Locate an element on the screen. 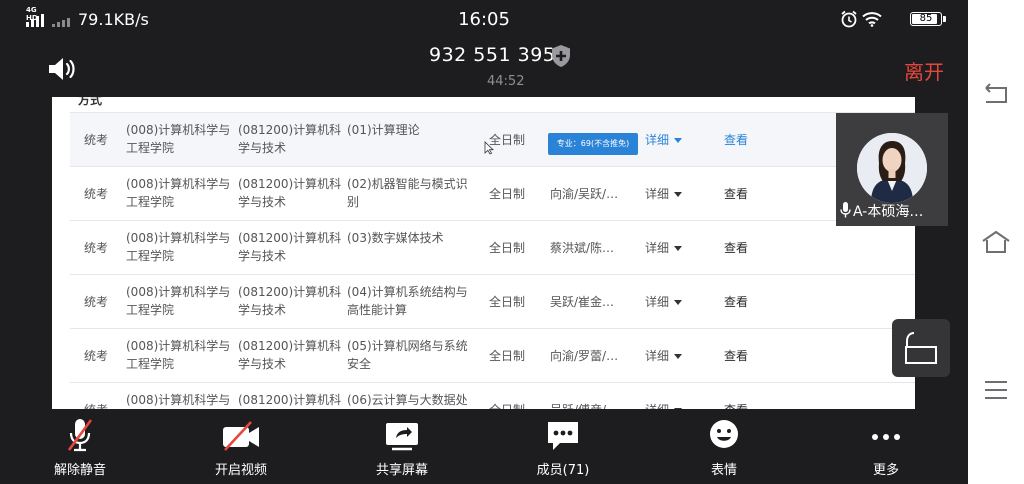 The width and height of the screenshot is (1024, 484). more-icon is located at coordinates (886, 437).